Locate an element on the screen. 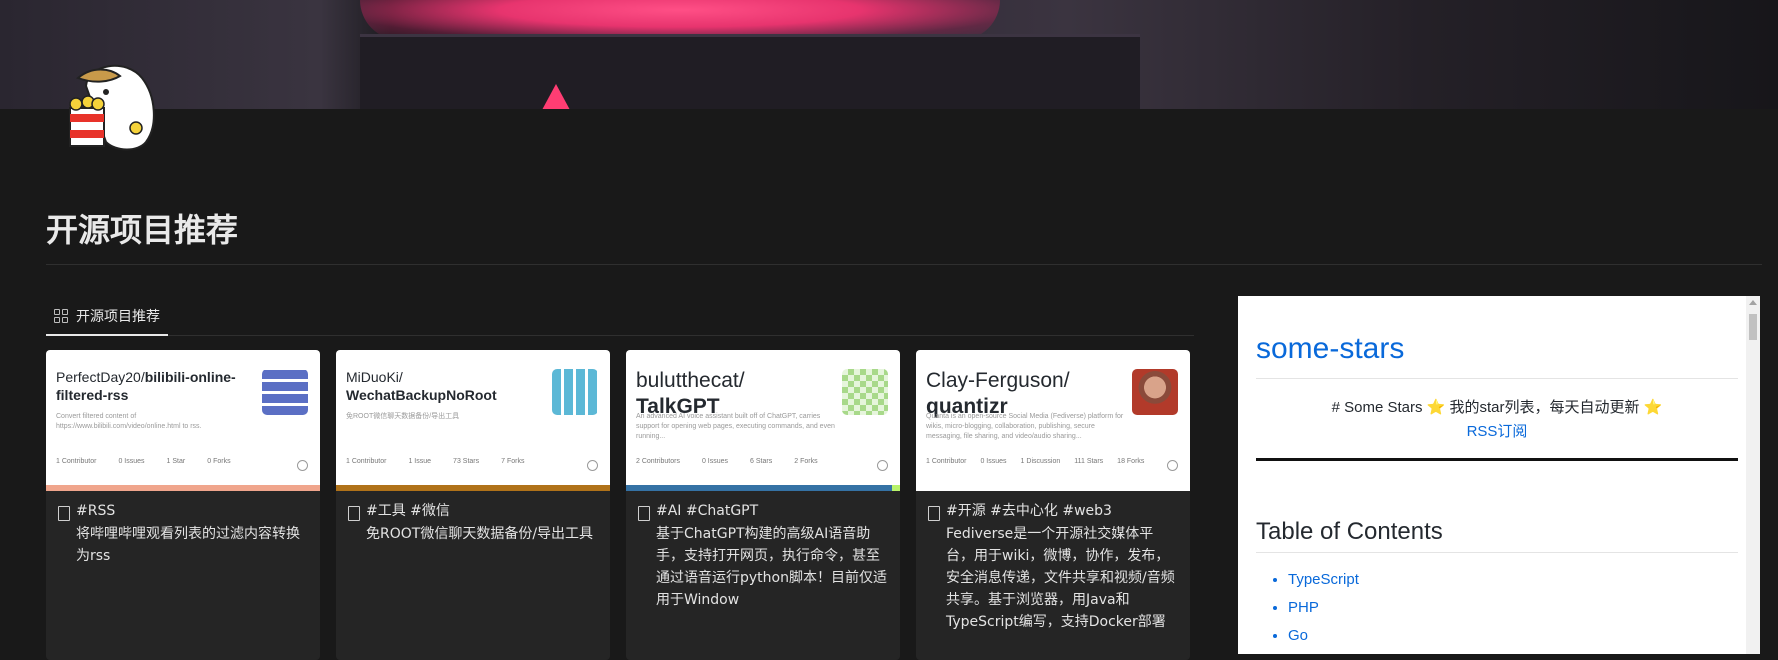  toc-link: Go is located at coordinates (1323, 636).